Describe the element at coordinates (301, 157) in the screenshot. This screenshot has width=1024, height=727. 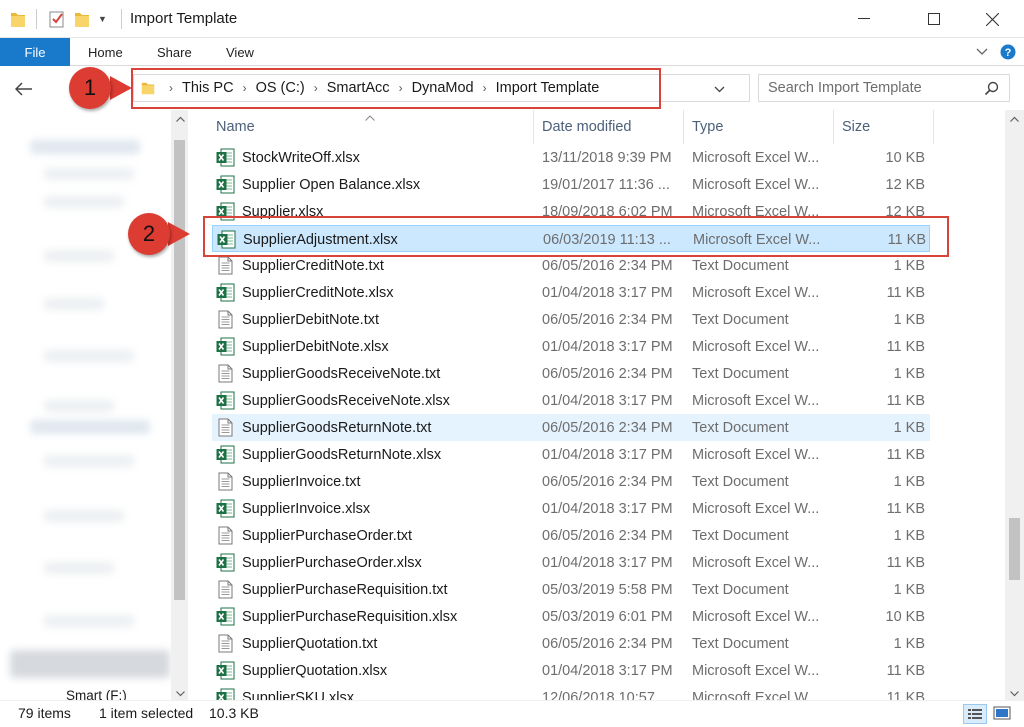
I see `file-name: StockWriteOff.xlsx` at that location.